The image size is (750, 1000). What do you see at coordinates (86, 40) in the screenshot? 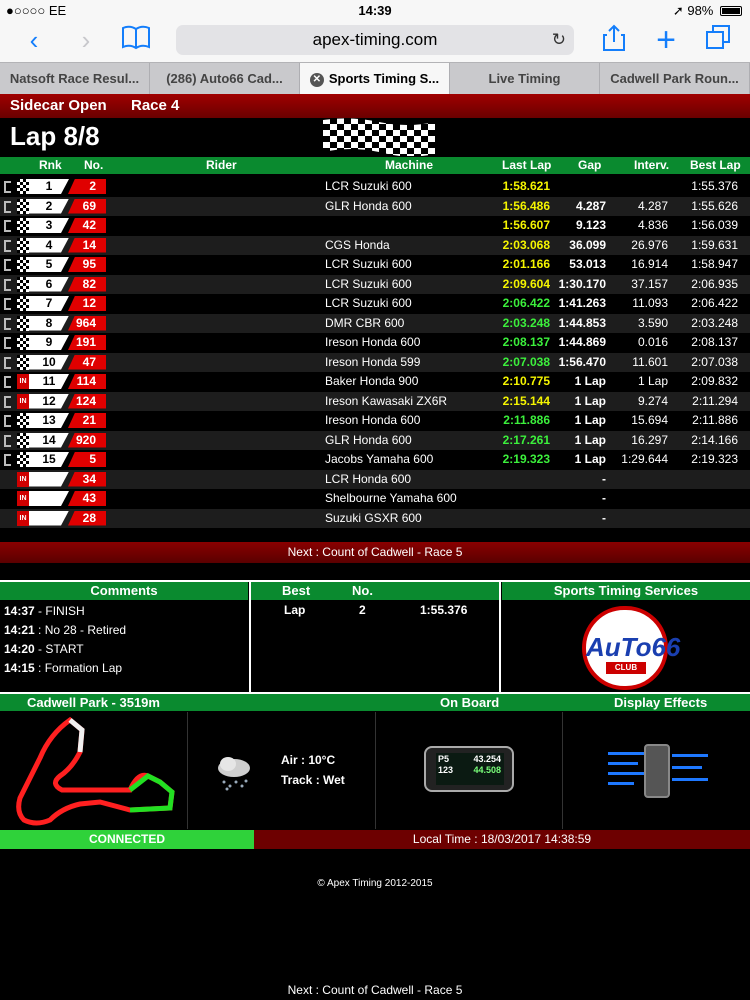
I see `forward-icon: ›` at bounding box center [86, 40].